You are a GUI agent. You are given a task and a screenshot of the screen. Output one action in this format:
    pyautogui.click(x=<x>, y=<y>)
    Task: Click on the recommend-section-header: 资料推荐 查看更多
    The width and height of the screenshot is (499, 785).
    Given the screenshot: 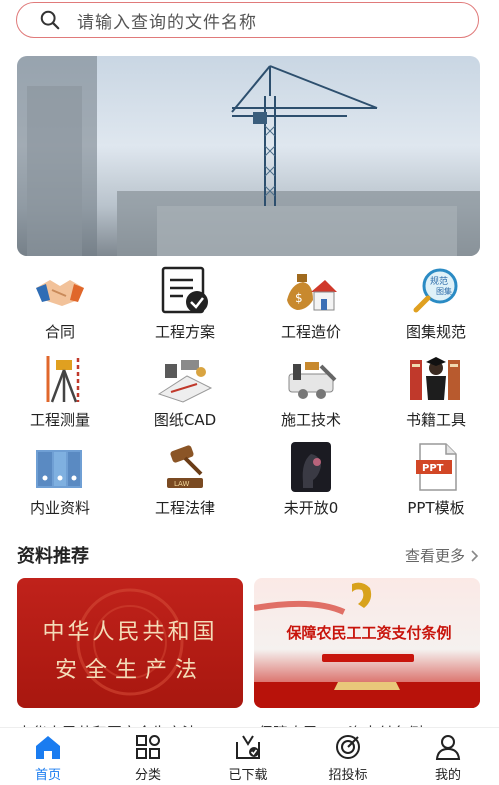 What is the action you would take?
    pyautogui.click(x=248, y=555)
    